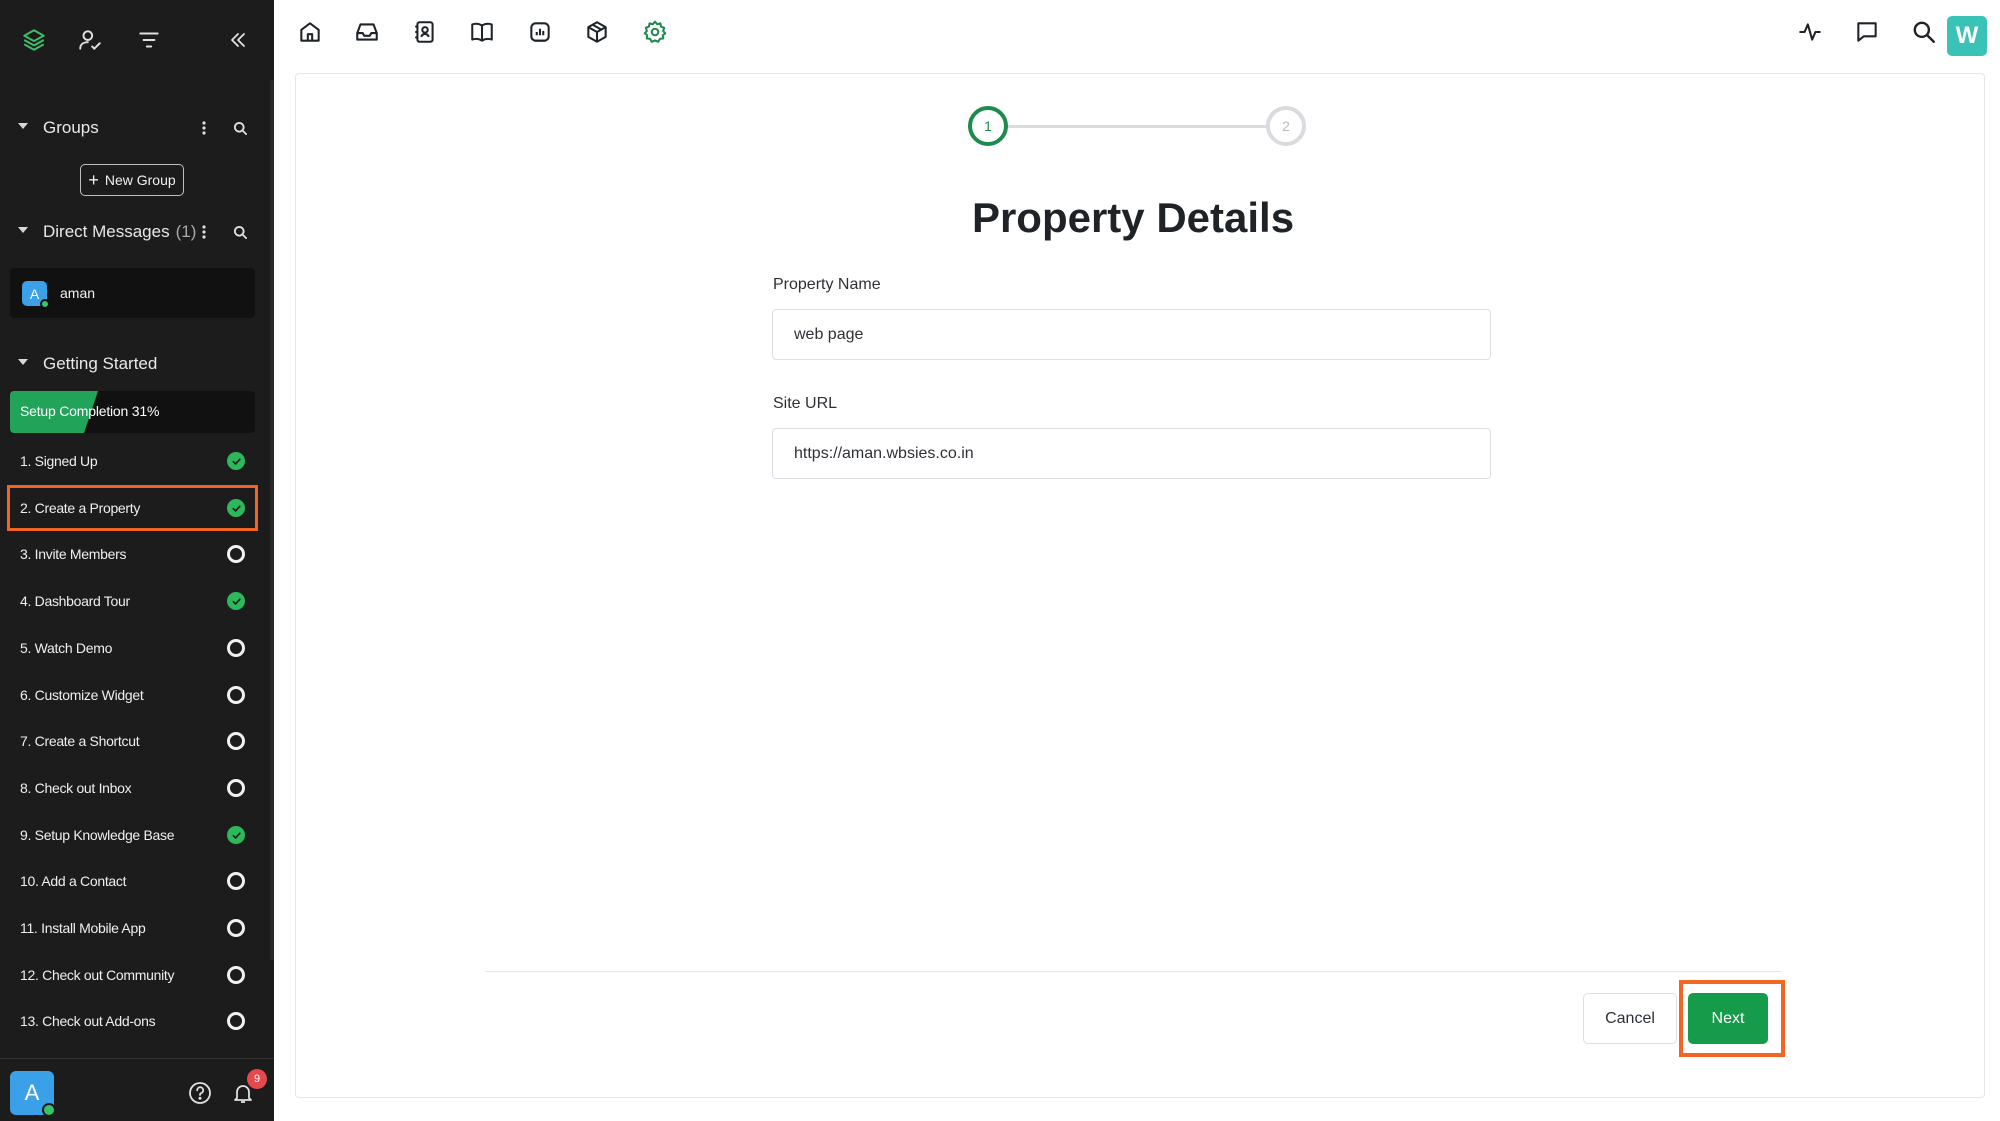 Image resolution: width=2000 pixels, height=1121 pixels. I want to click on setup-completion-label: Setup Completion 31%, so click(90, 411).